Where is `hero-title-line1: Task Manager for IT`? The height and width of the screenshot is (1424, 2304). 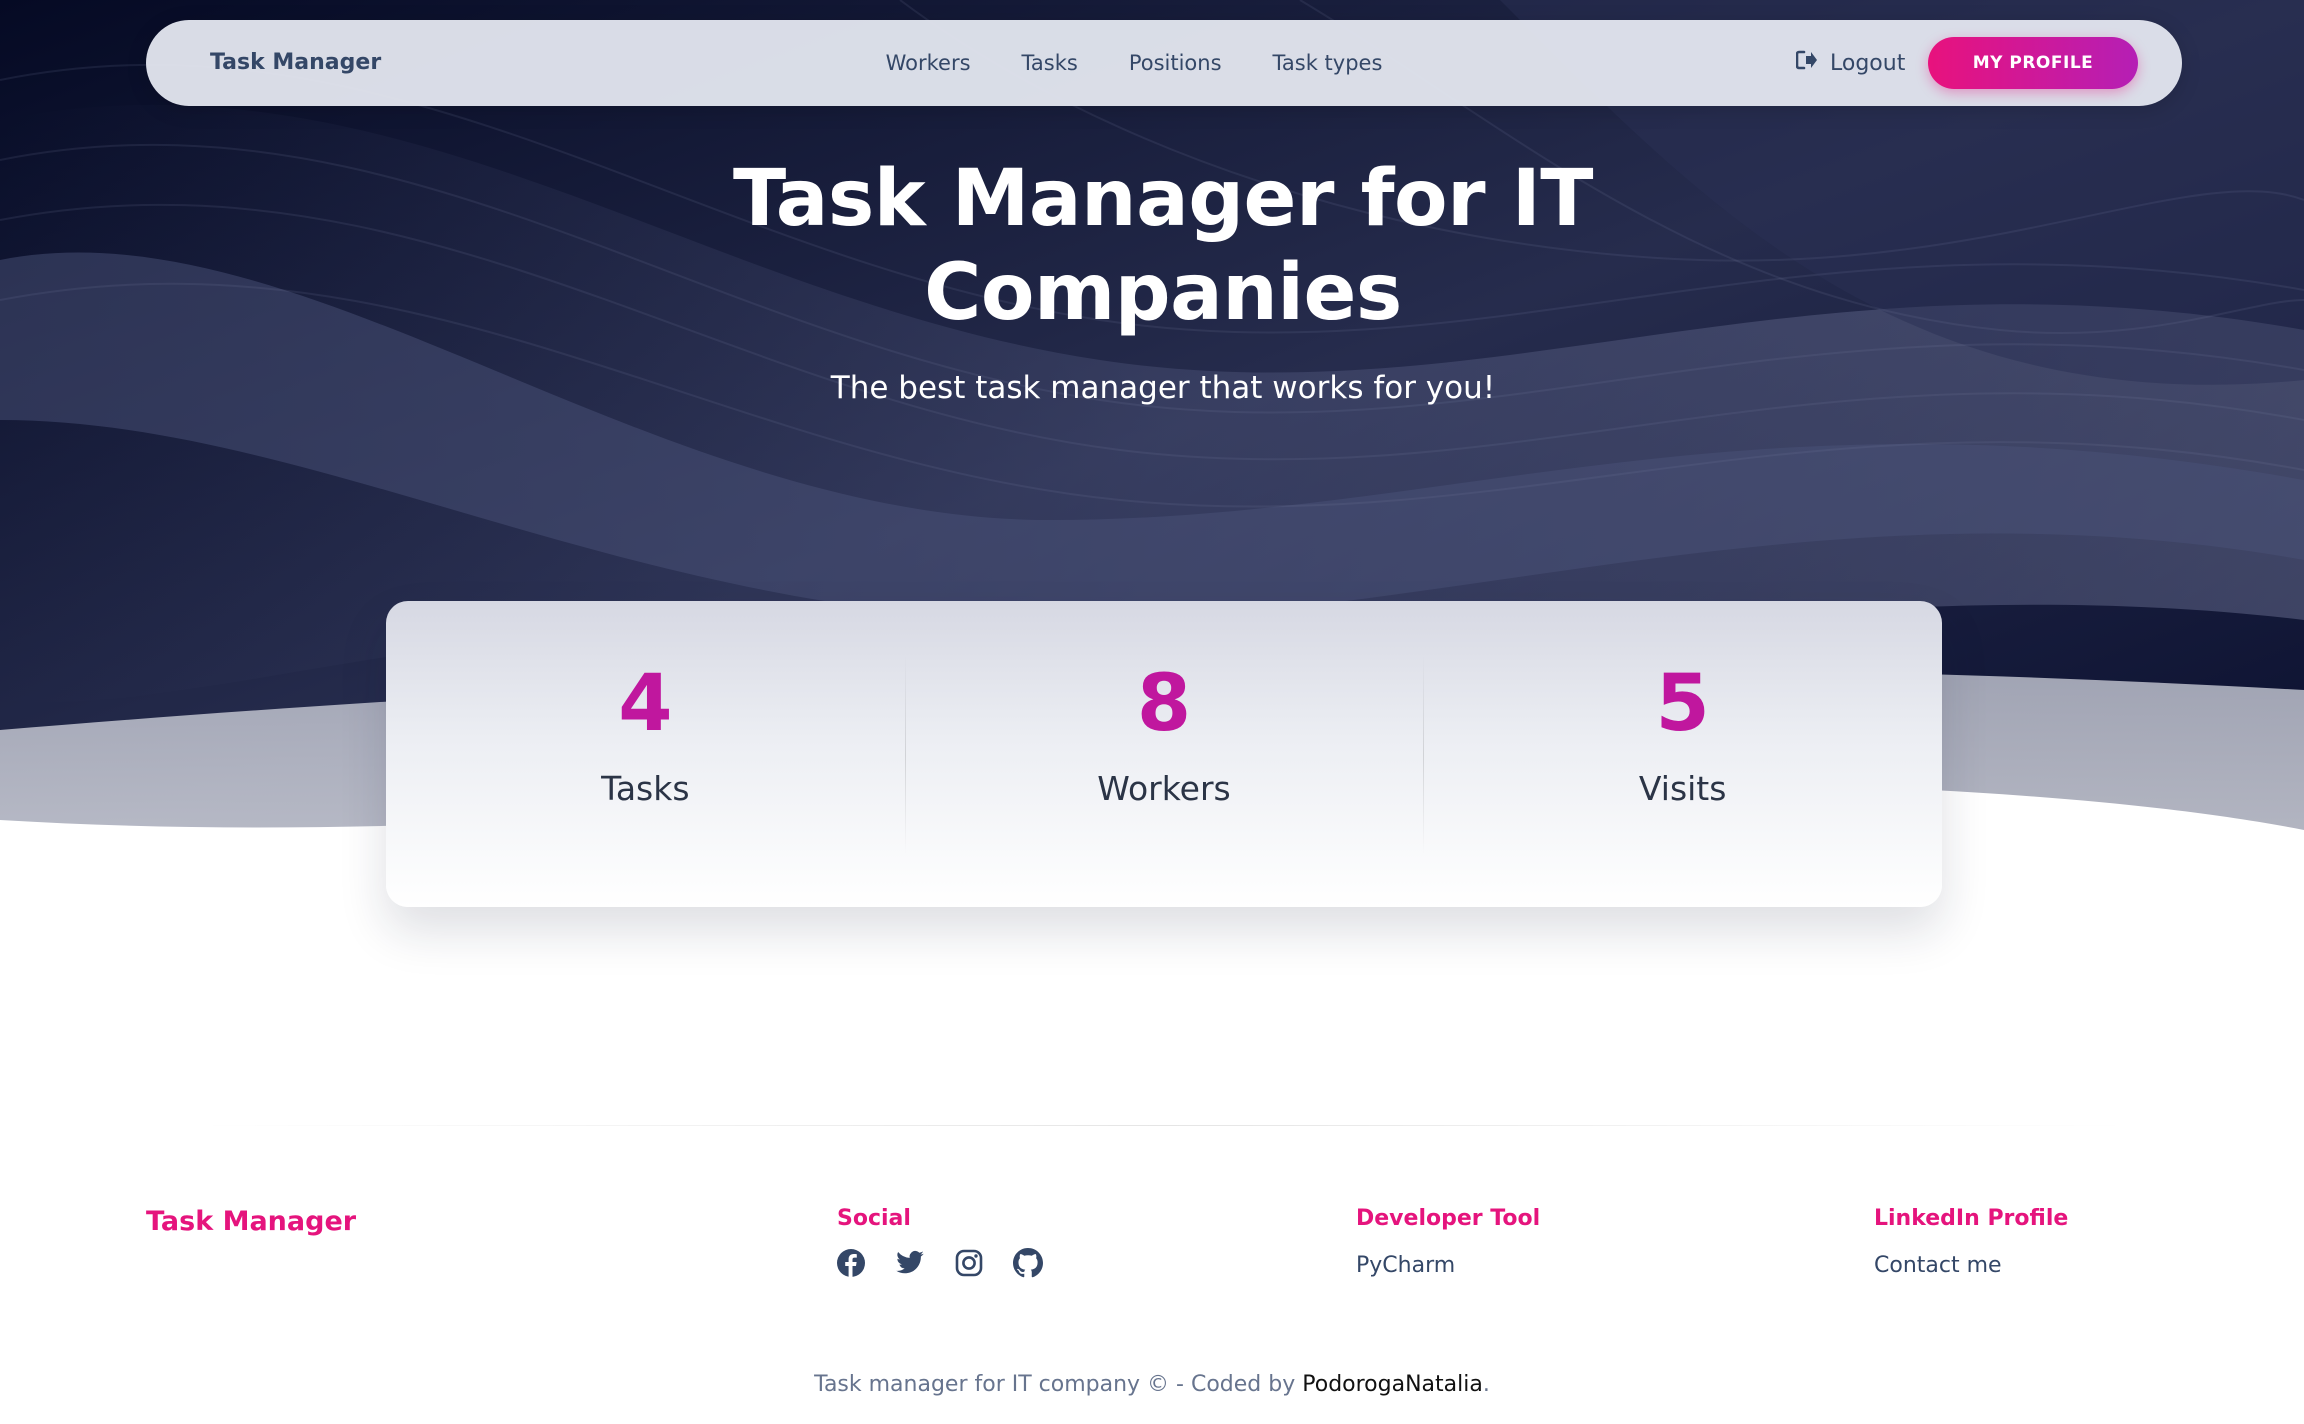 hero-title-line1: Task Manager for IT is located at coordinates (1163, 199).